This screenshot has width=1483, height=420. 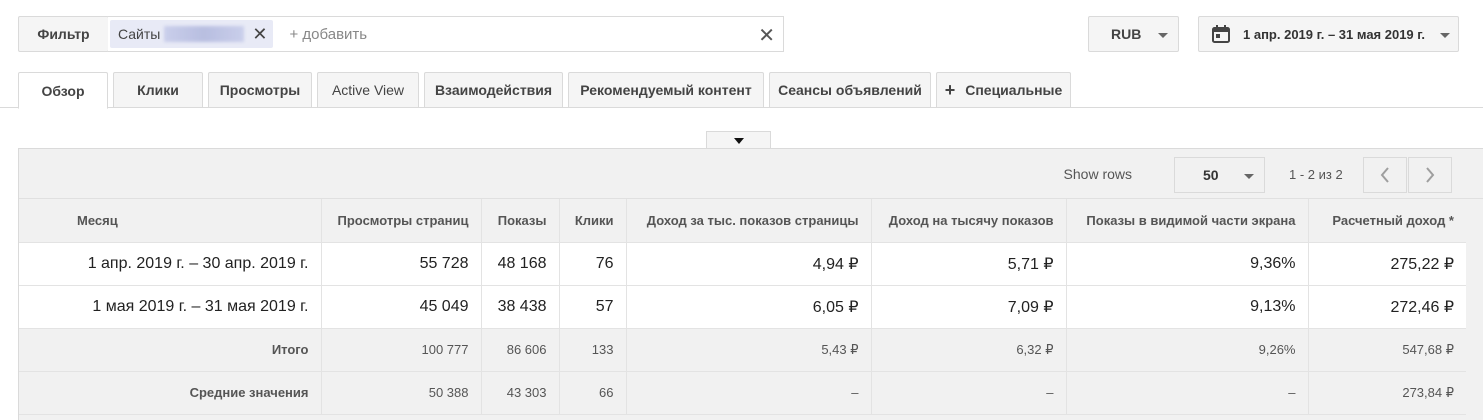 I want to click on cell-estimated-earnings: 275,22 ₽, so click(x=1387, y=264).